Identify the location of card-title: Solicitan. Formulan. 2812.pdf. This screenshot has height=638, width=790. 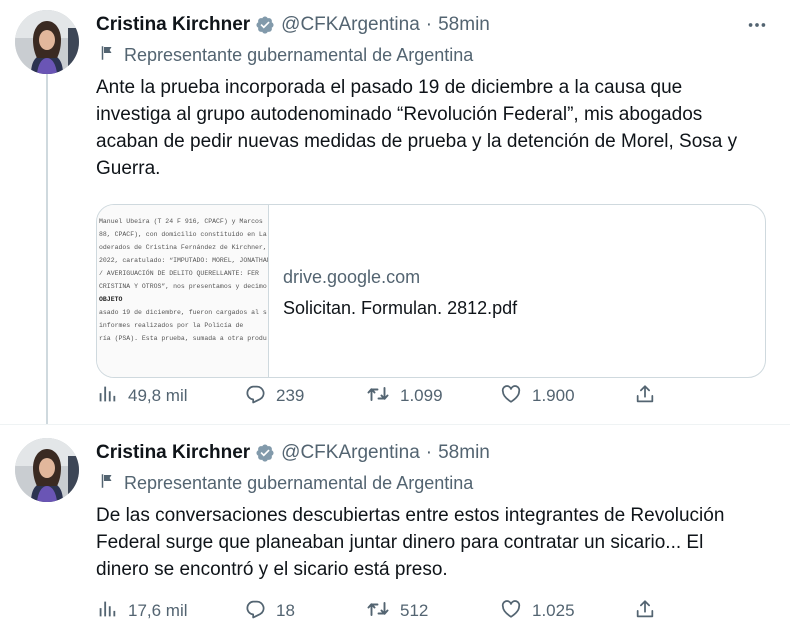
(400, 308).